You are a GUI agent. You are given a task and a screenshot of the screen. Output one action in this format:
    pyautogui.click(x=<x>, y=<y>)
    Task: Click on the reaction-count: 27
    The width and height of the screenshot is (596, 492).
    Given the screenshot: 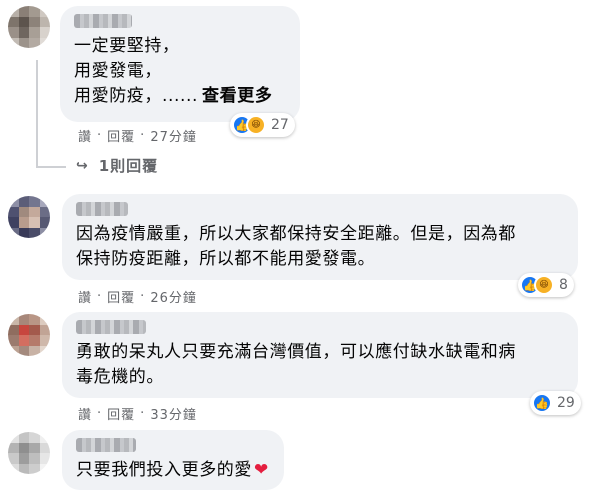 What is the action you would take?
    pyautogui.click(x=280, y=125)
    